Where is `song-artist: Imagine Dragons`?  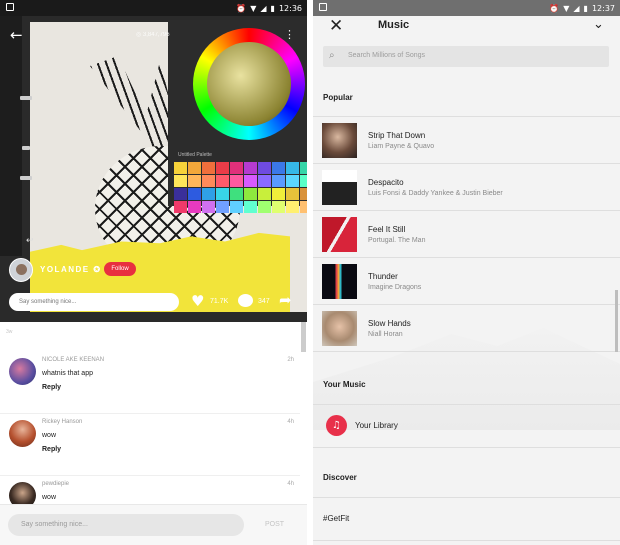 song-artist: Imagine Dragons is located at coordinates (395, 287).